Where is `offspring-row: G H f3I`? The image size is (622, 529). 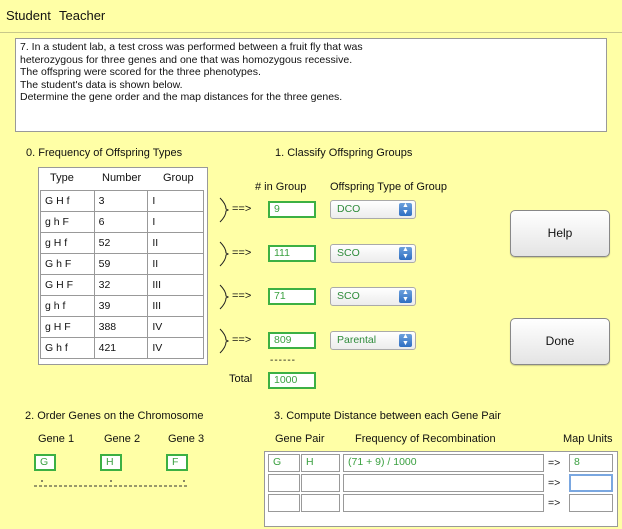
offspring-row: G H f3I is located at coordinates (122, 201).